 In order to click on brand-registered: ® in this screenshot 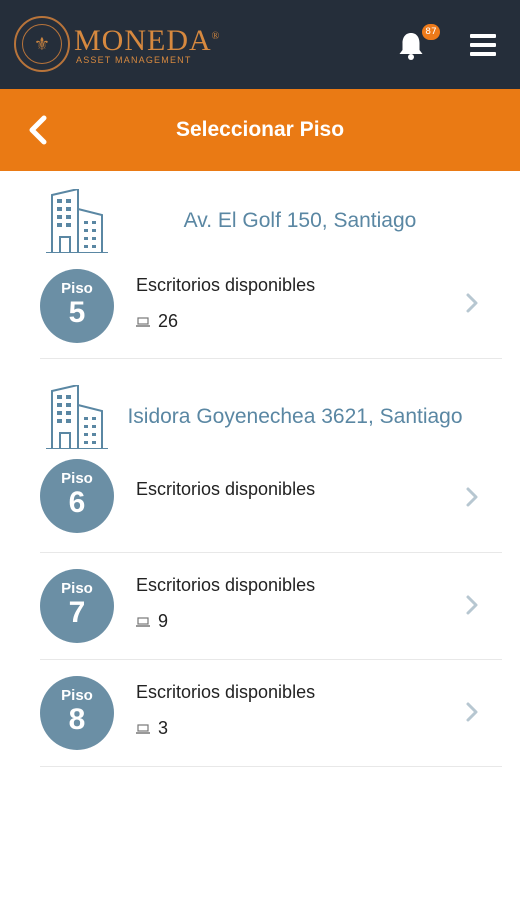, I will do `click(216, 36)`.